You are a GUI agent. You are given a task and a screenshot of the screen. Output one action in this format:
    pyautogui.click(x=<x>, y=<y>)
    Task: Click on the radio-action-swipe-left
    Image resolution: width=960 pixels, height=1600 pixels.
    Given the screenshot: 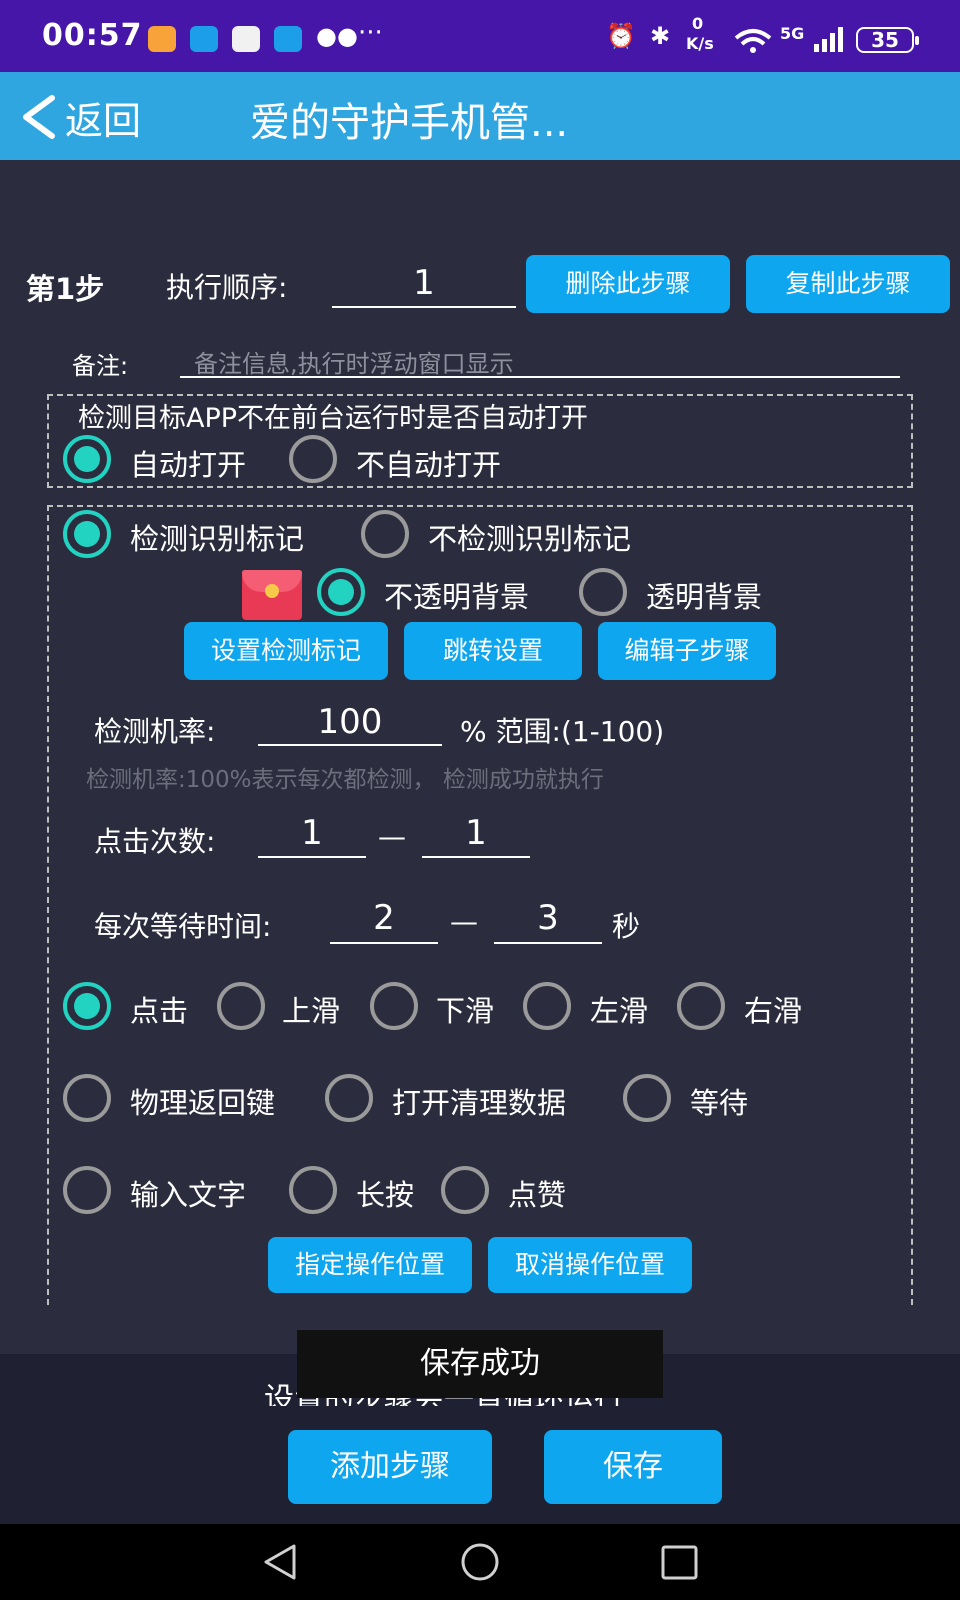 What is the action you would take?
    pyautogui.click(x=547, y=1006)
    